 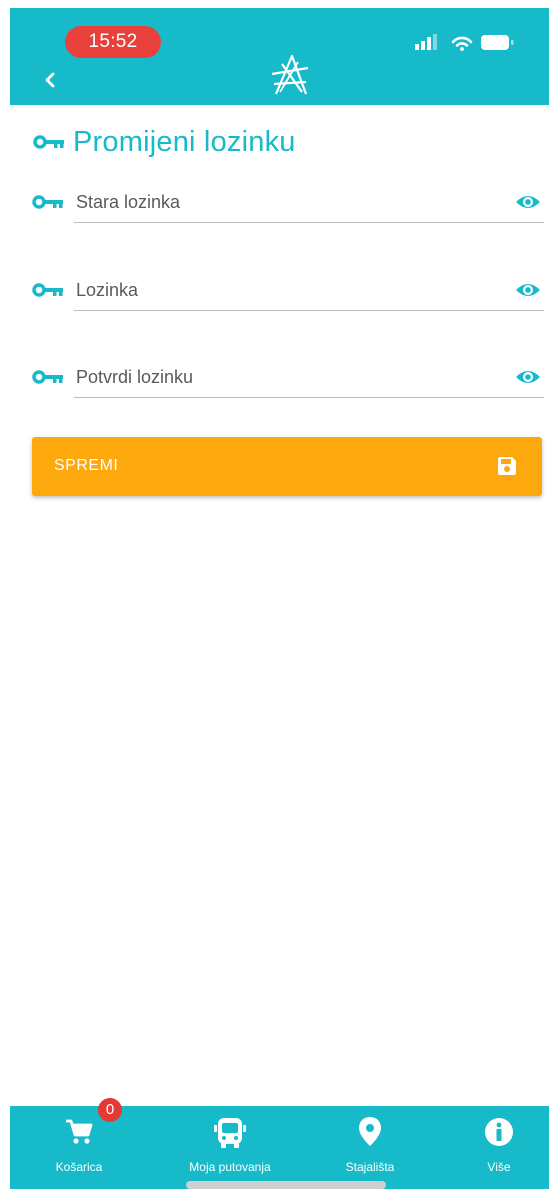 I want to click on old-password-field-row, so click(x=288, y=204).